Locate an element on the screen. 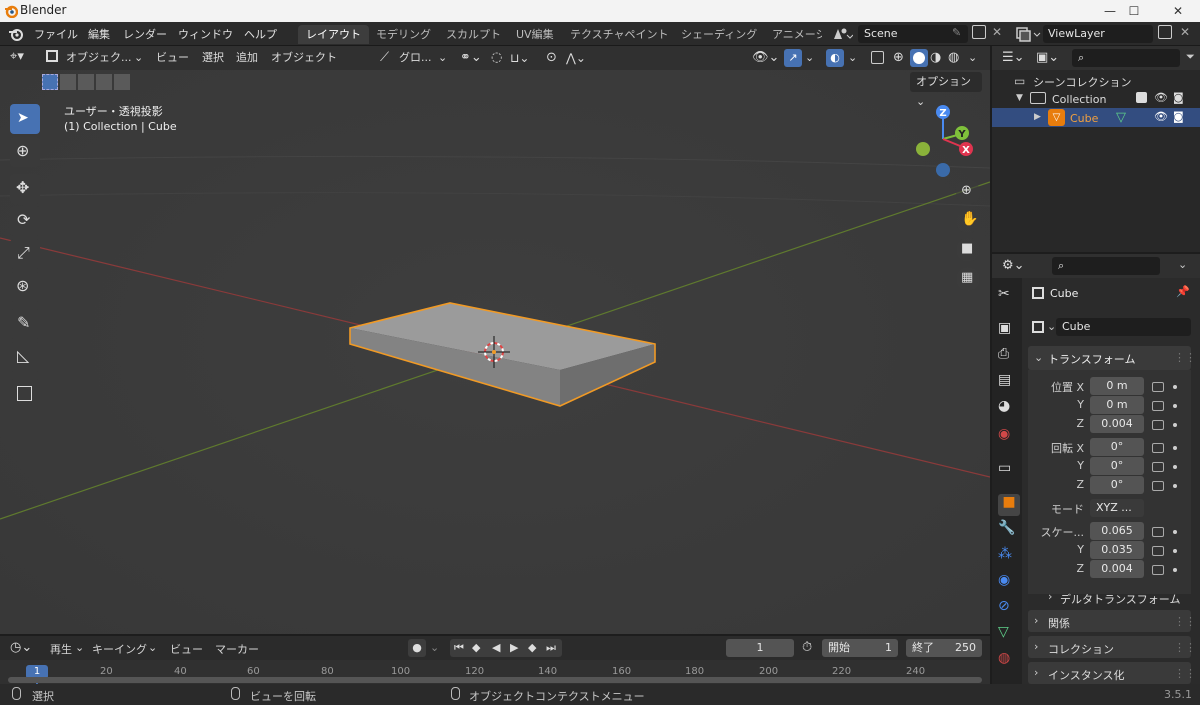  object-name-field: Cube is located at coordinates (1123, 327).